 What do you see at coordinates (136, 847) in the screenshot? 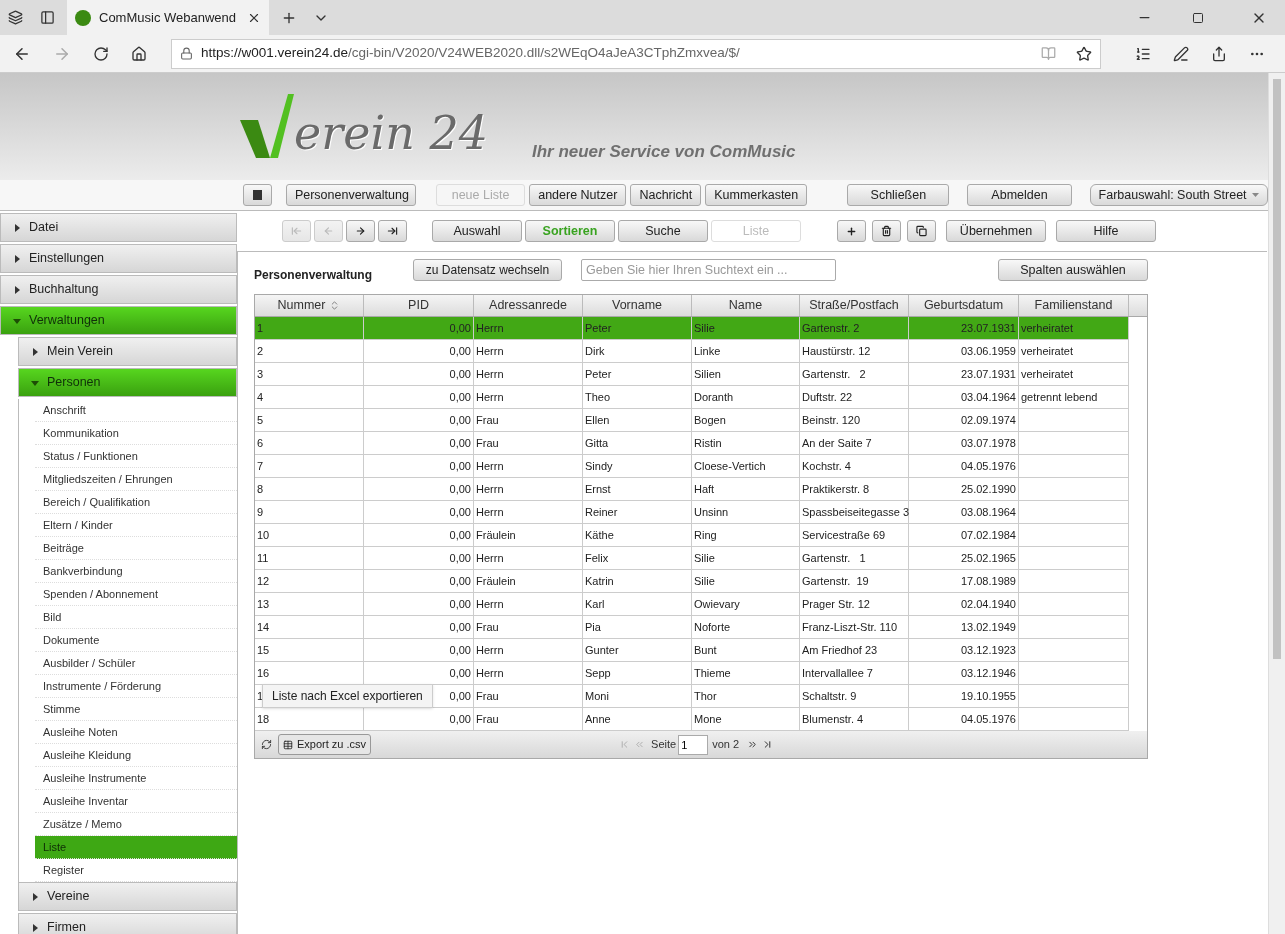
I see `sidebar-link: Liste` at bounding box center [136, 847].